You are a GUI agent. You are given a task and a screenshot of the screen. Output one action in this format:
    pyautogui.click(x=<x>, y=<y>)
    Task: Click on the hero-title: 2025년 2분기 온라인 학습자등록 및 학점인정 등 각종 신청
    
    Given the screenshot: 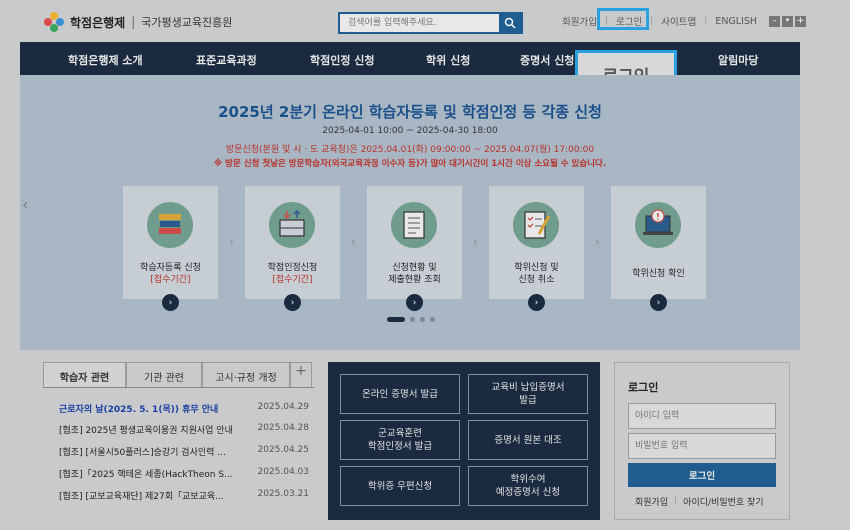 What is the action you would take?
    pyautogui.click(x=410, y=112)
    